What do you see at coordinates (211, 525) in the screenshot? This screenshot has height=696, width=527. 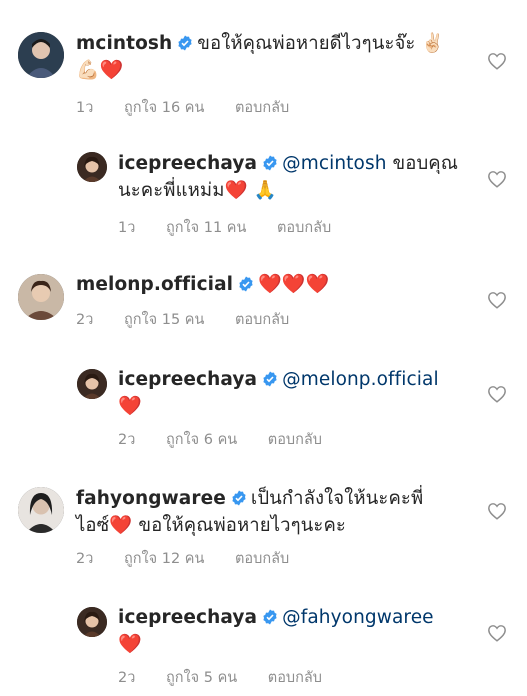 I see `comment-text-line2: ไอซ์❤️ ขอให้คุณพ่อหายไวๆนะคะ` at bounding box center [211, 525].